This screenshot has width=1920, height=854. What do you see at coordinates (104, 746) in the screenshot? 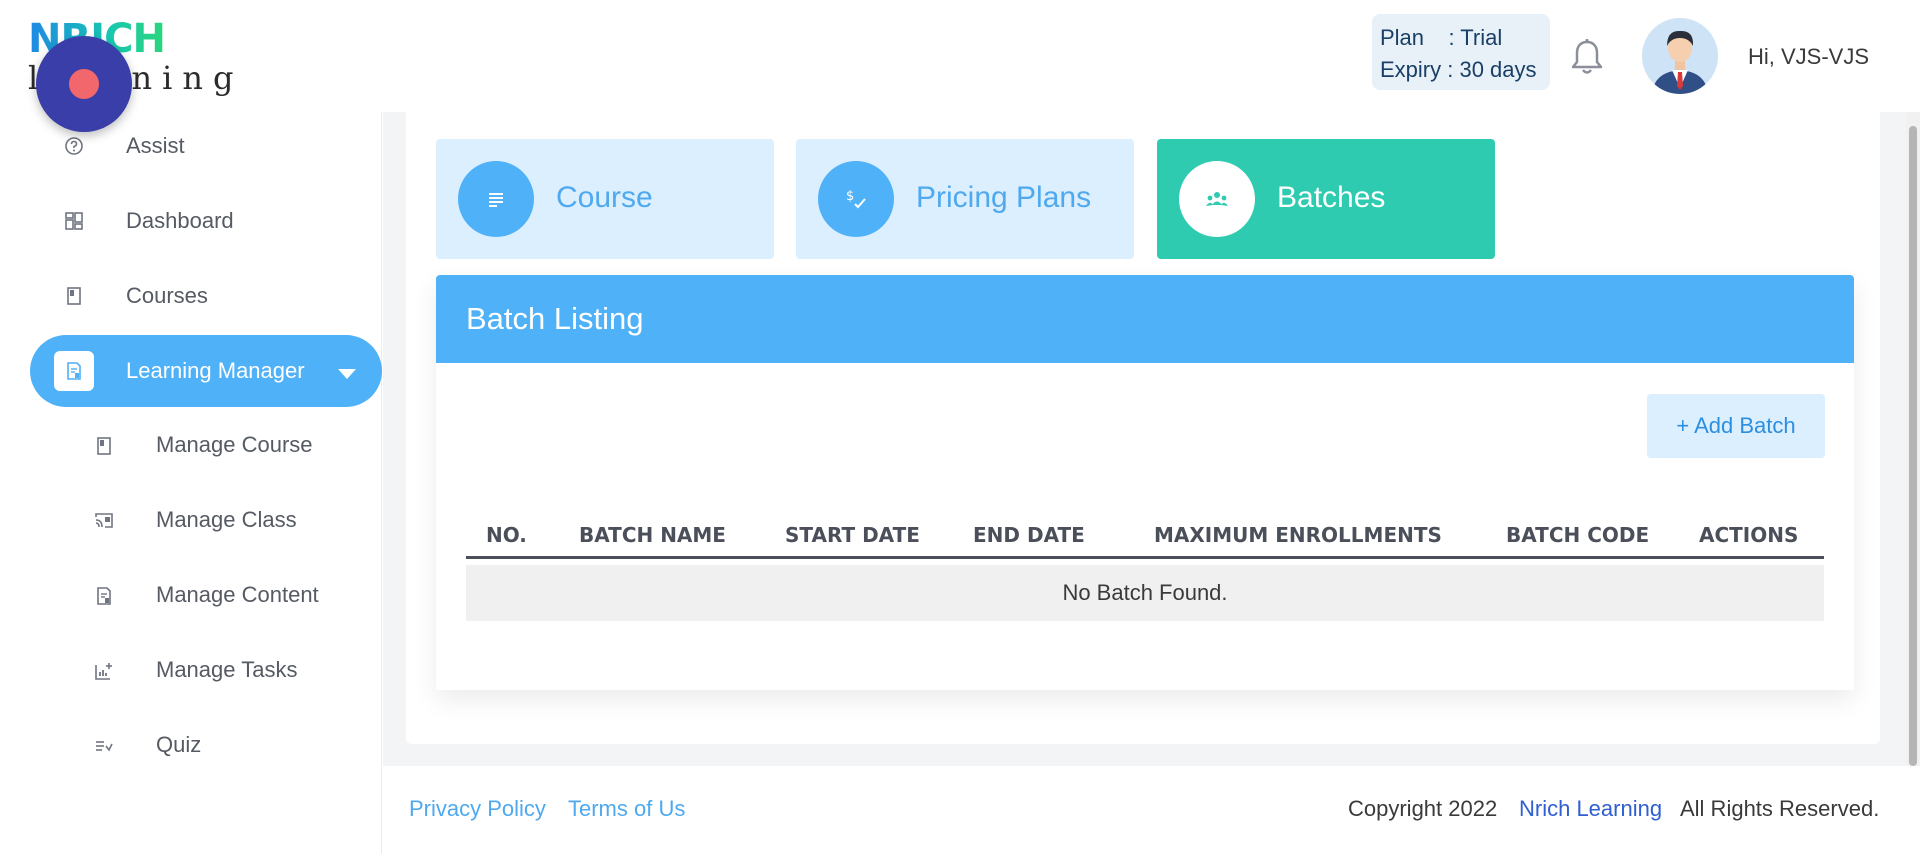
I see `list-check-icon` at bounding box center [104, 746].